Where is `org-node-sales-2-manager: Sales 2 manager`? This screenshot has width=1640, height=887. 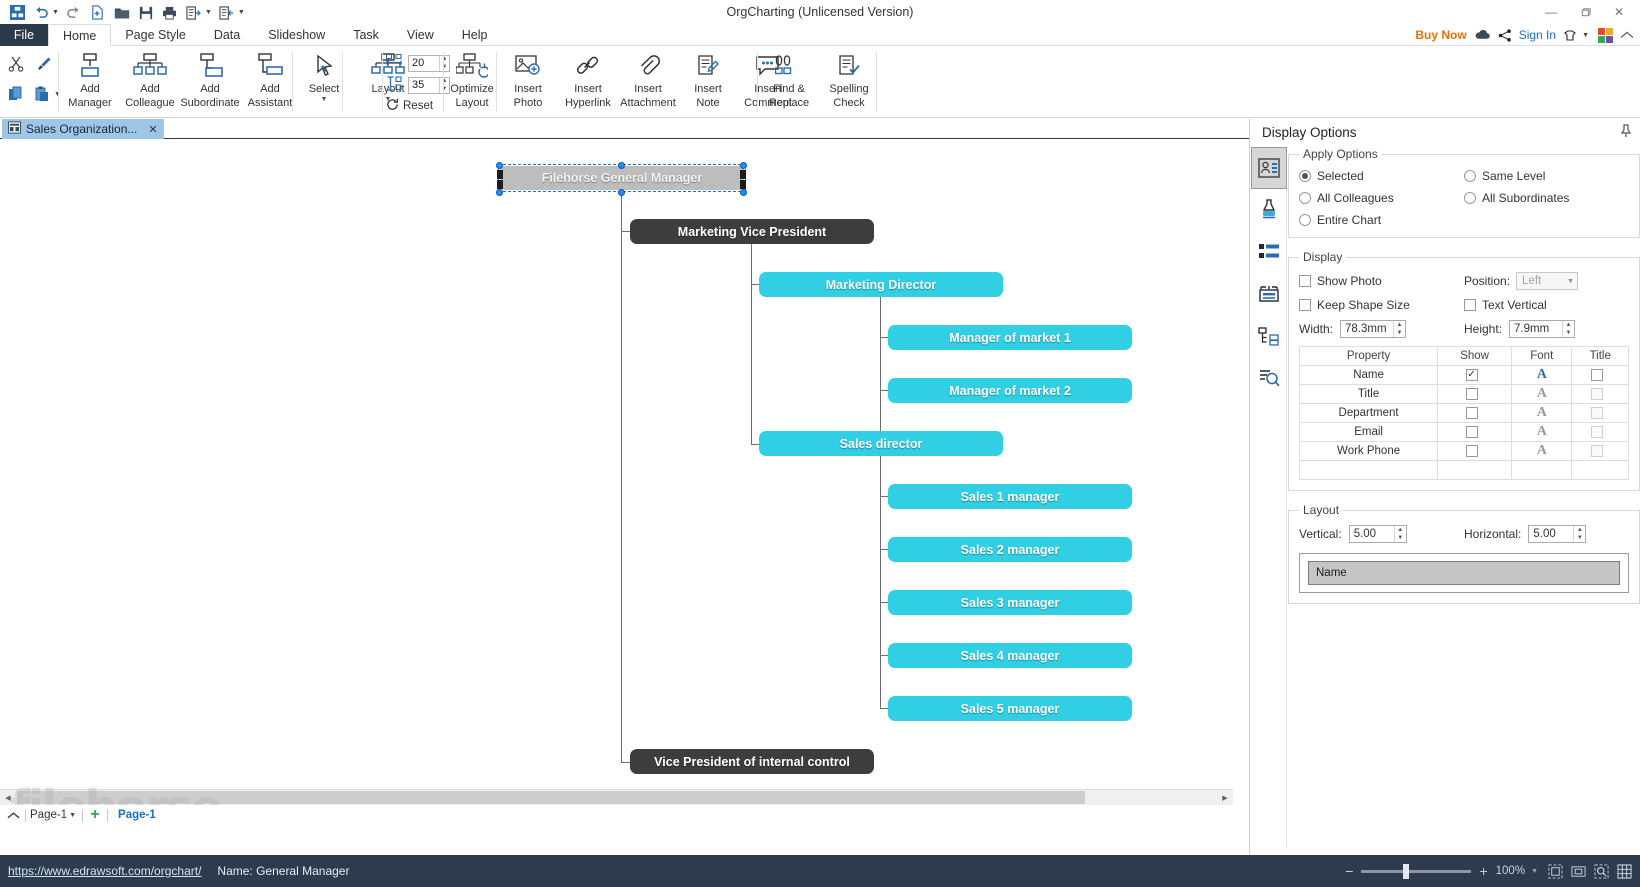
org-node-sales-2-manager: Sales 2 manager is located at coordinates (1010, 549).